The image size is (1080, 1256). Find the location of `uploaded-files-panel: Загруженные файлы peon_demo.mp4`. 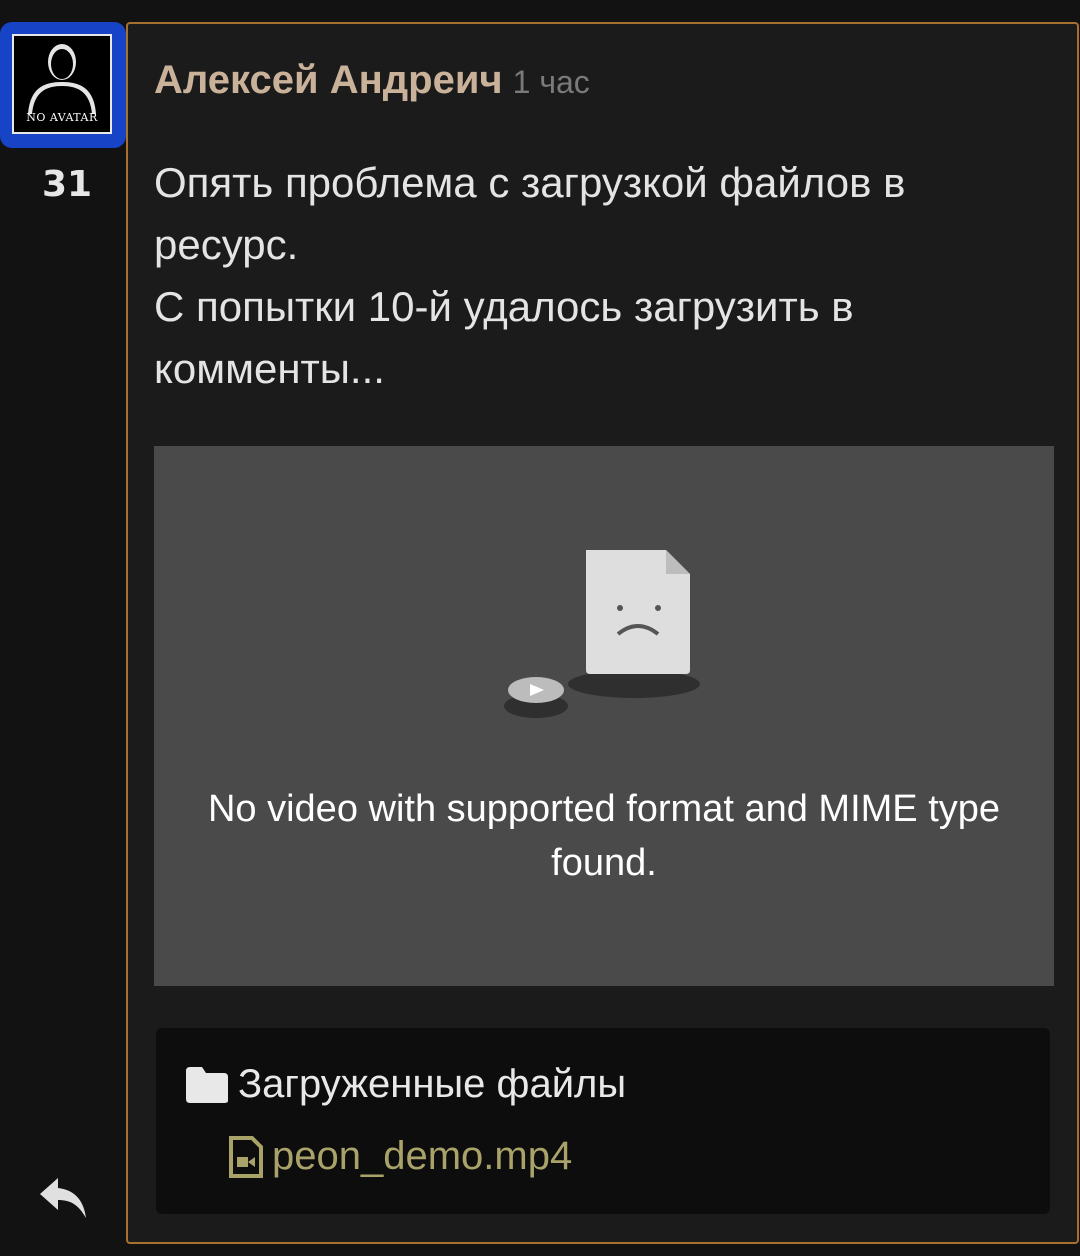

uploaded-files-panel: Загруженные файлы peon_demo.mp4 is located at coordinates (603, 1121).